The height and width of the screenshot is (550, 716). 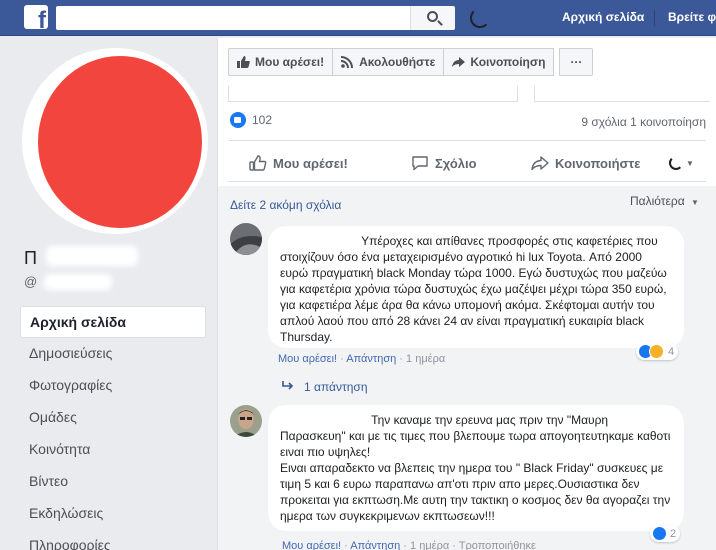 I want to click on sort-label: Παλιότερα, so click(x=657, y=201).